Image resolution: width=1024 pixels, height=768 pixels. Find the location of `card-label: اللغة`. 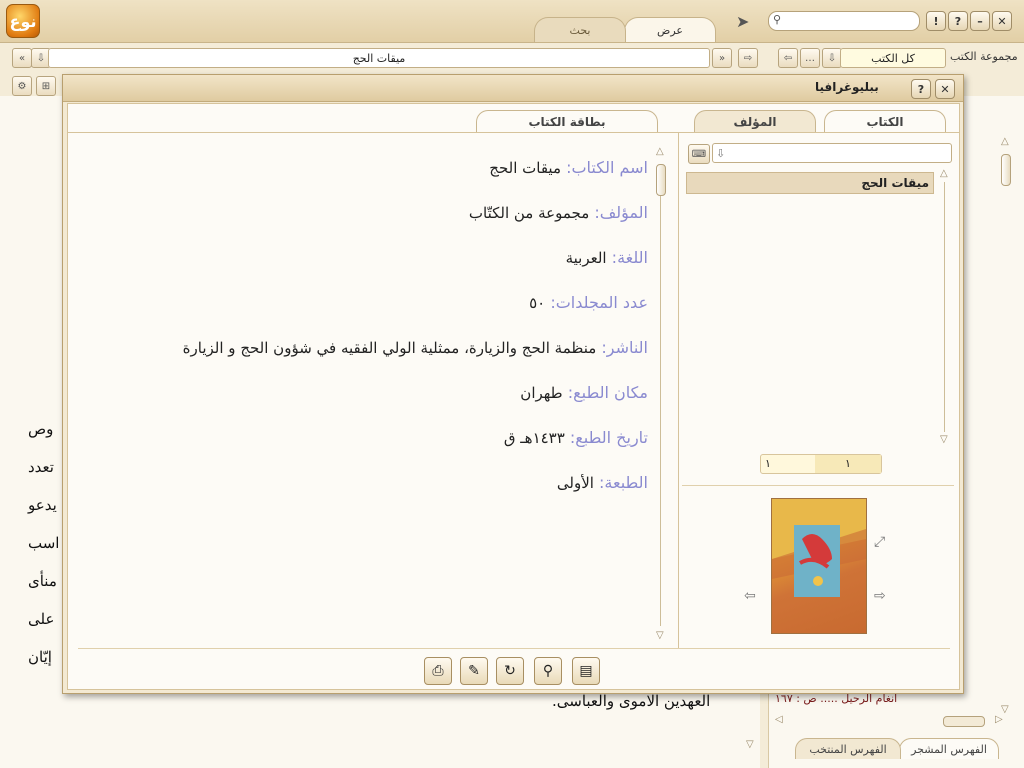

card-label: اللغة is located at coordinates (632, 257).